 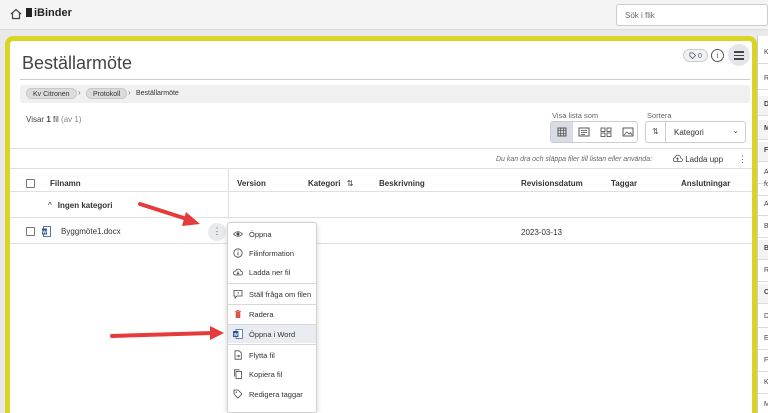 I want to click on menu-item-label: Öppna i Word, so click(x=272, y=334).